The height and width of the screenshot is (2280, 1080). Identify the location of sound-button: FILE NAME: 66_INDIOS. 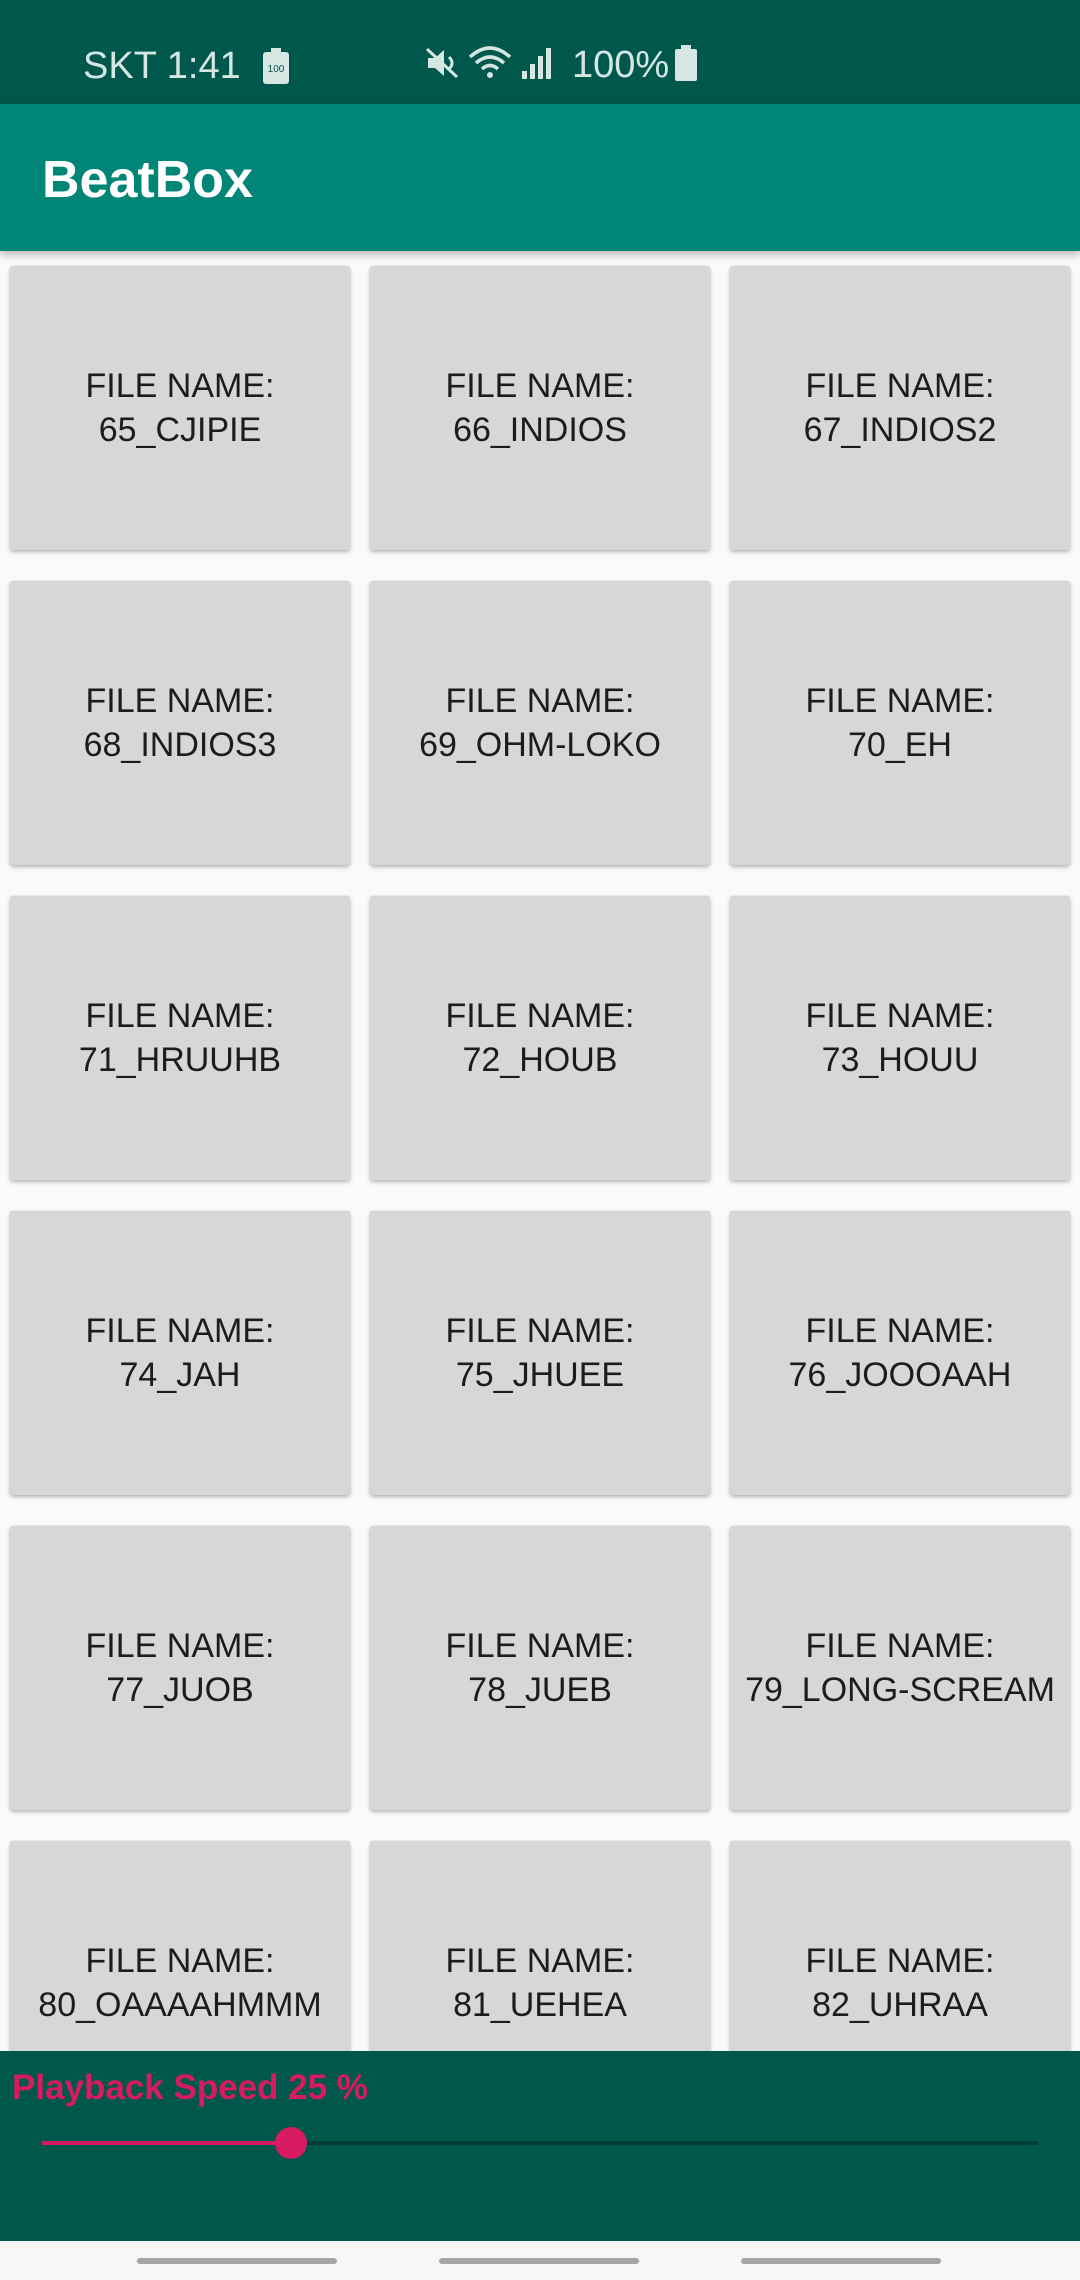
(540, 408).